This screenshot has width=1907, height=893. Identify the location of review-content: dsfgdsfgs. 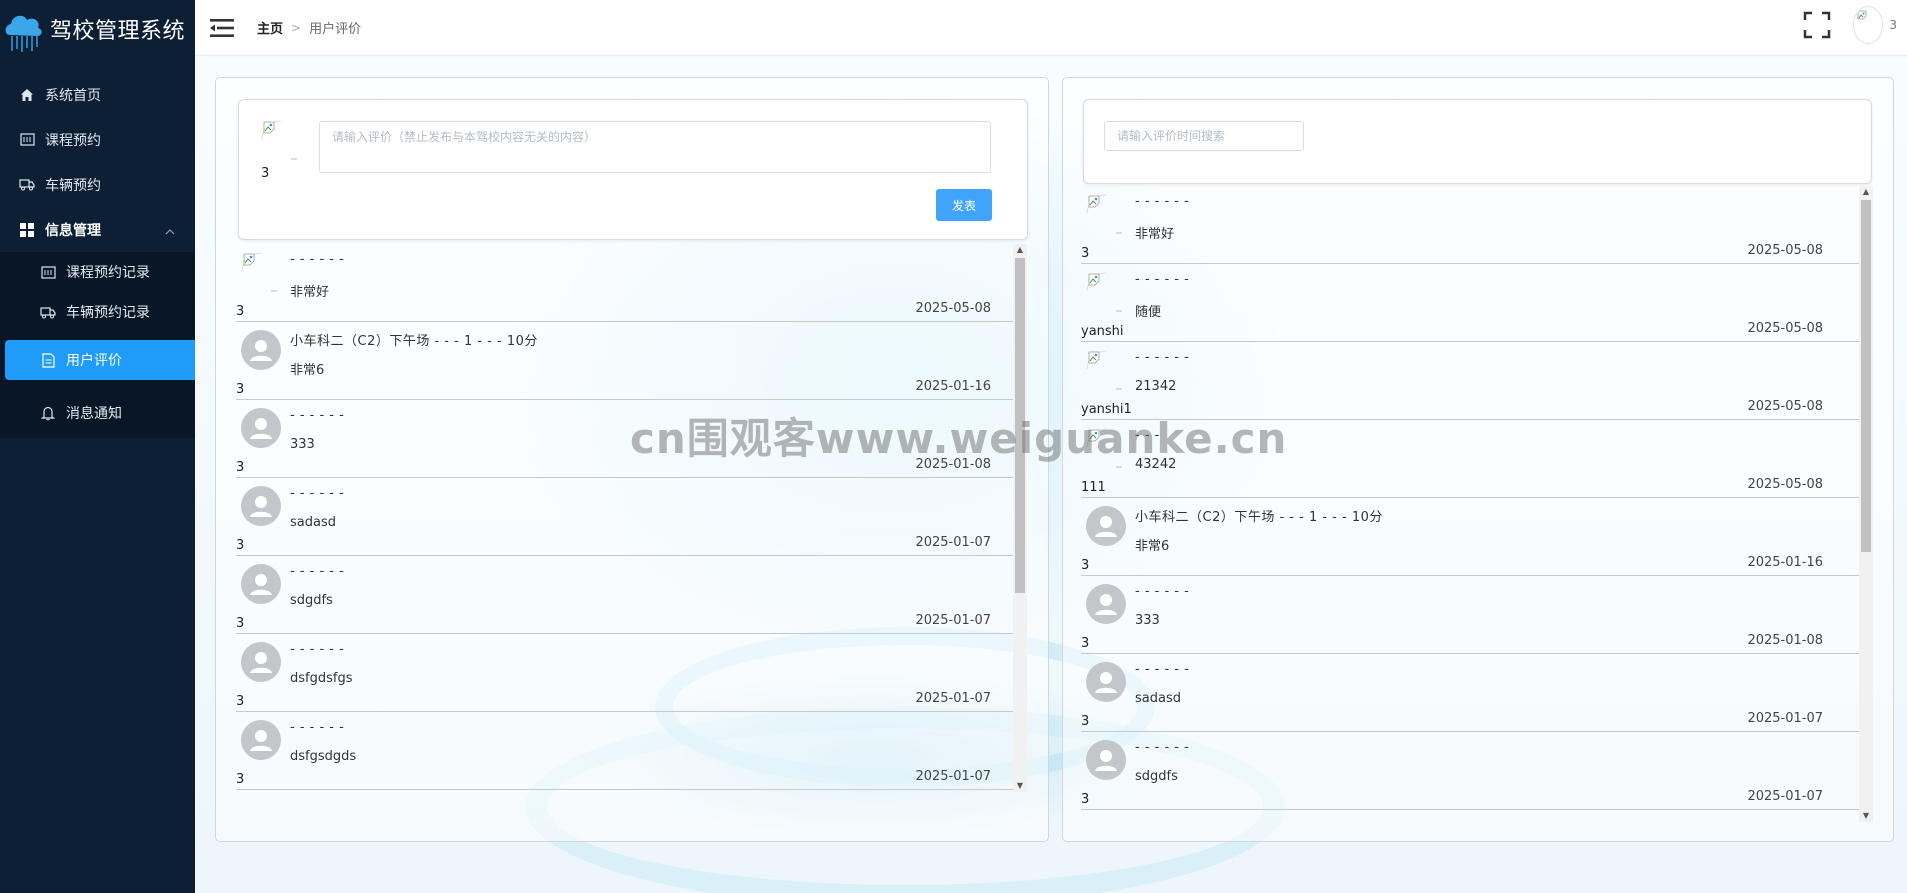
(321, 678).